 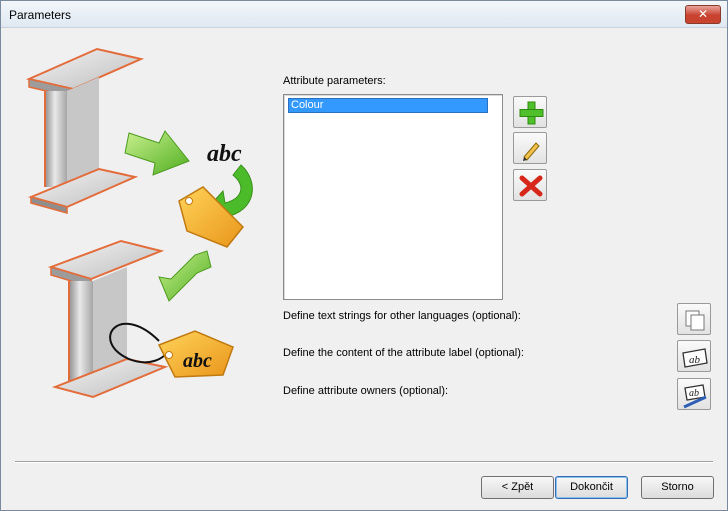 I want to click on steel-beam-bottom-icon, so click(x=108, y=319).